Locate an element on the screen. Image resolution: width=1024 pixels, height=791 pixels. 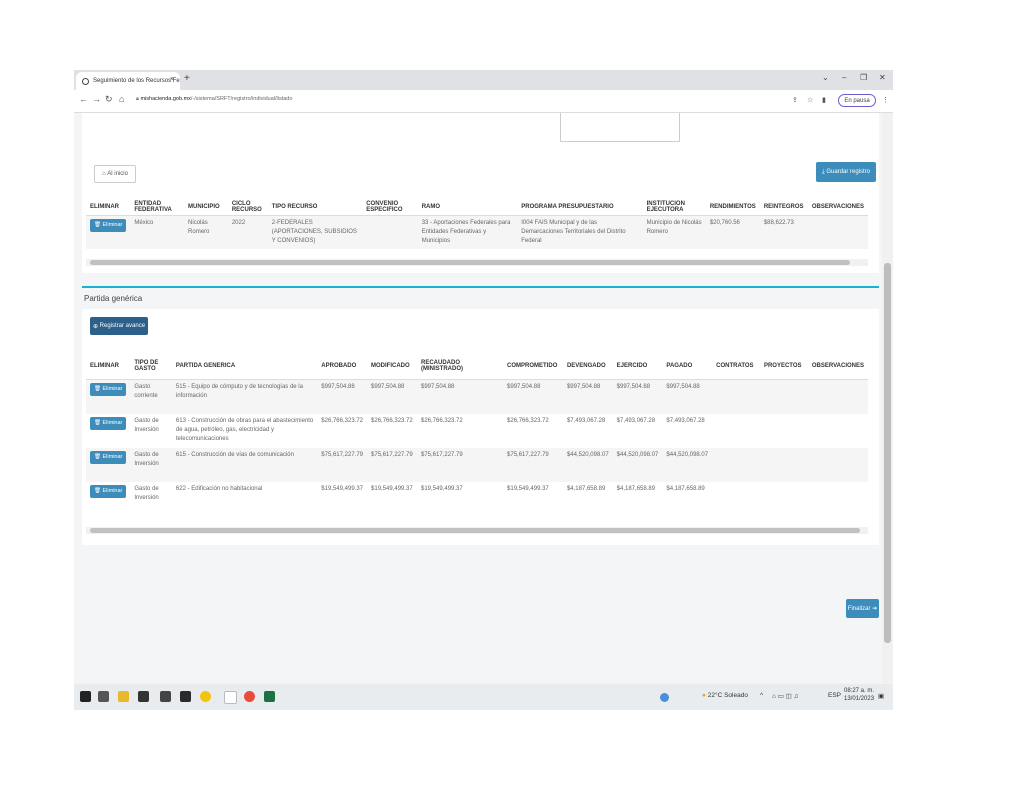
reload-icon: ↻ is located at coordinates (109, 99).